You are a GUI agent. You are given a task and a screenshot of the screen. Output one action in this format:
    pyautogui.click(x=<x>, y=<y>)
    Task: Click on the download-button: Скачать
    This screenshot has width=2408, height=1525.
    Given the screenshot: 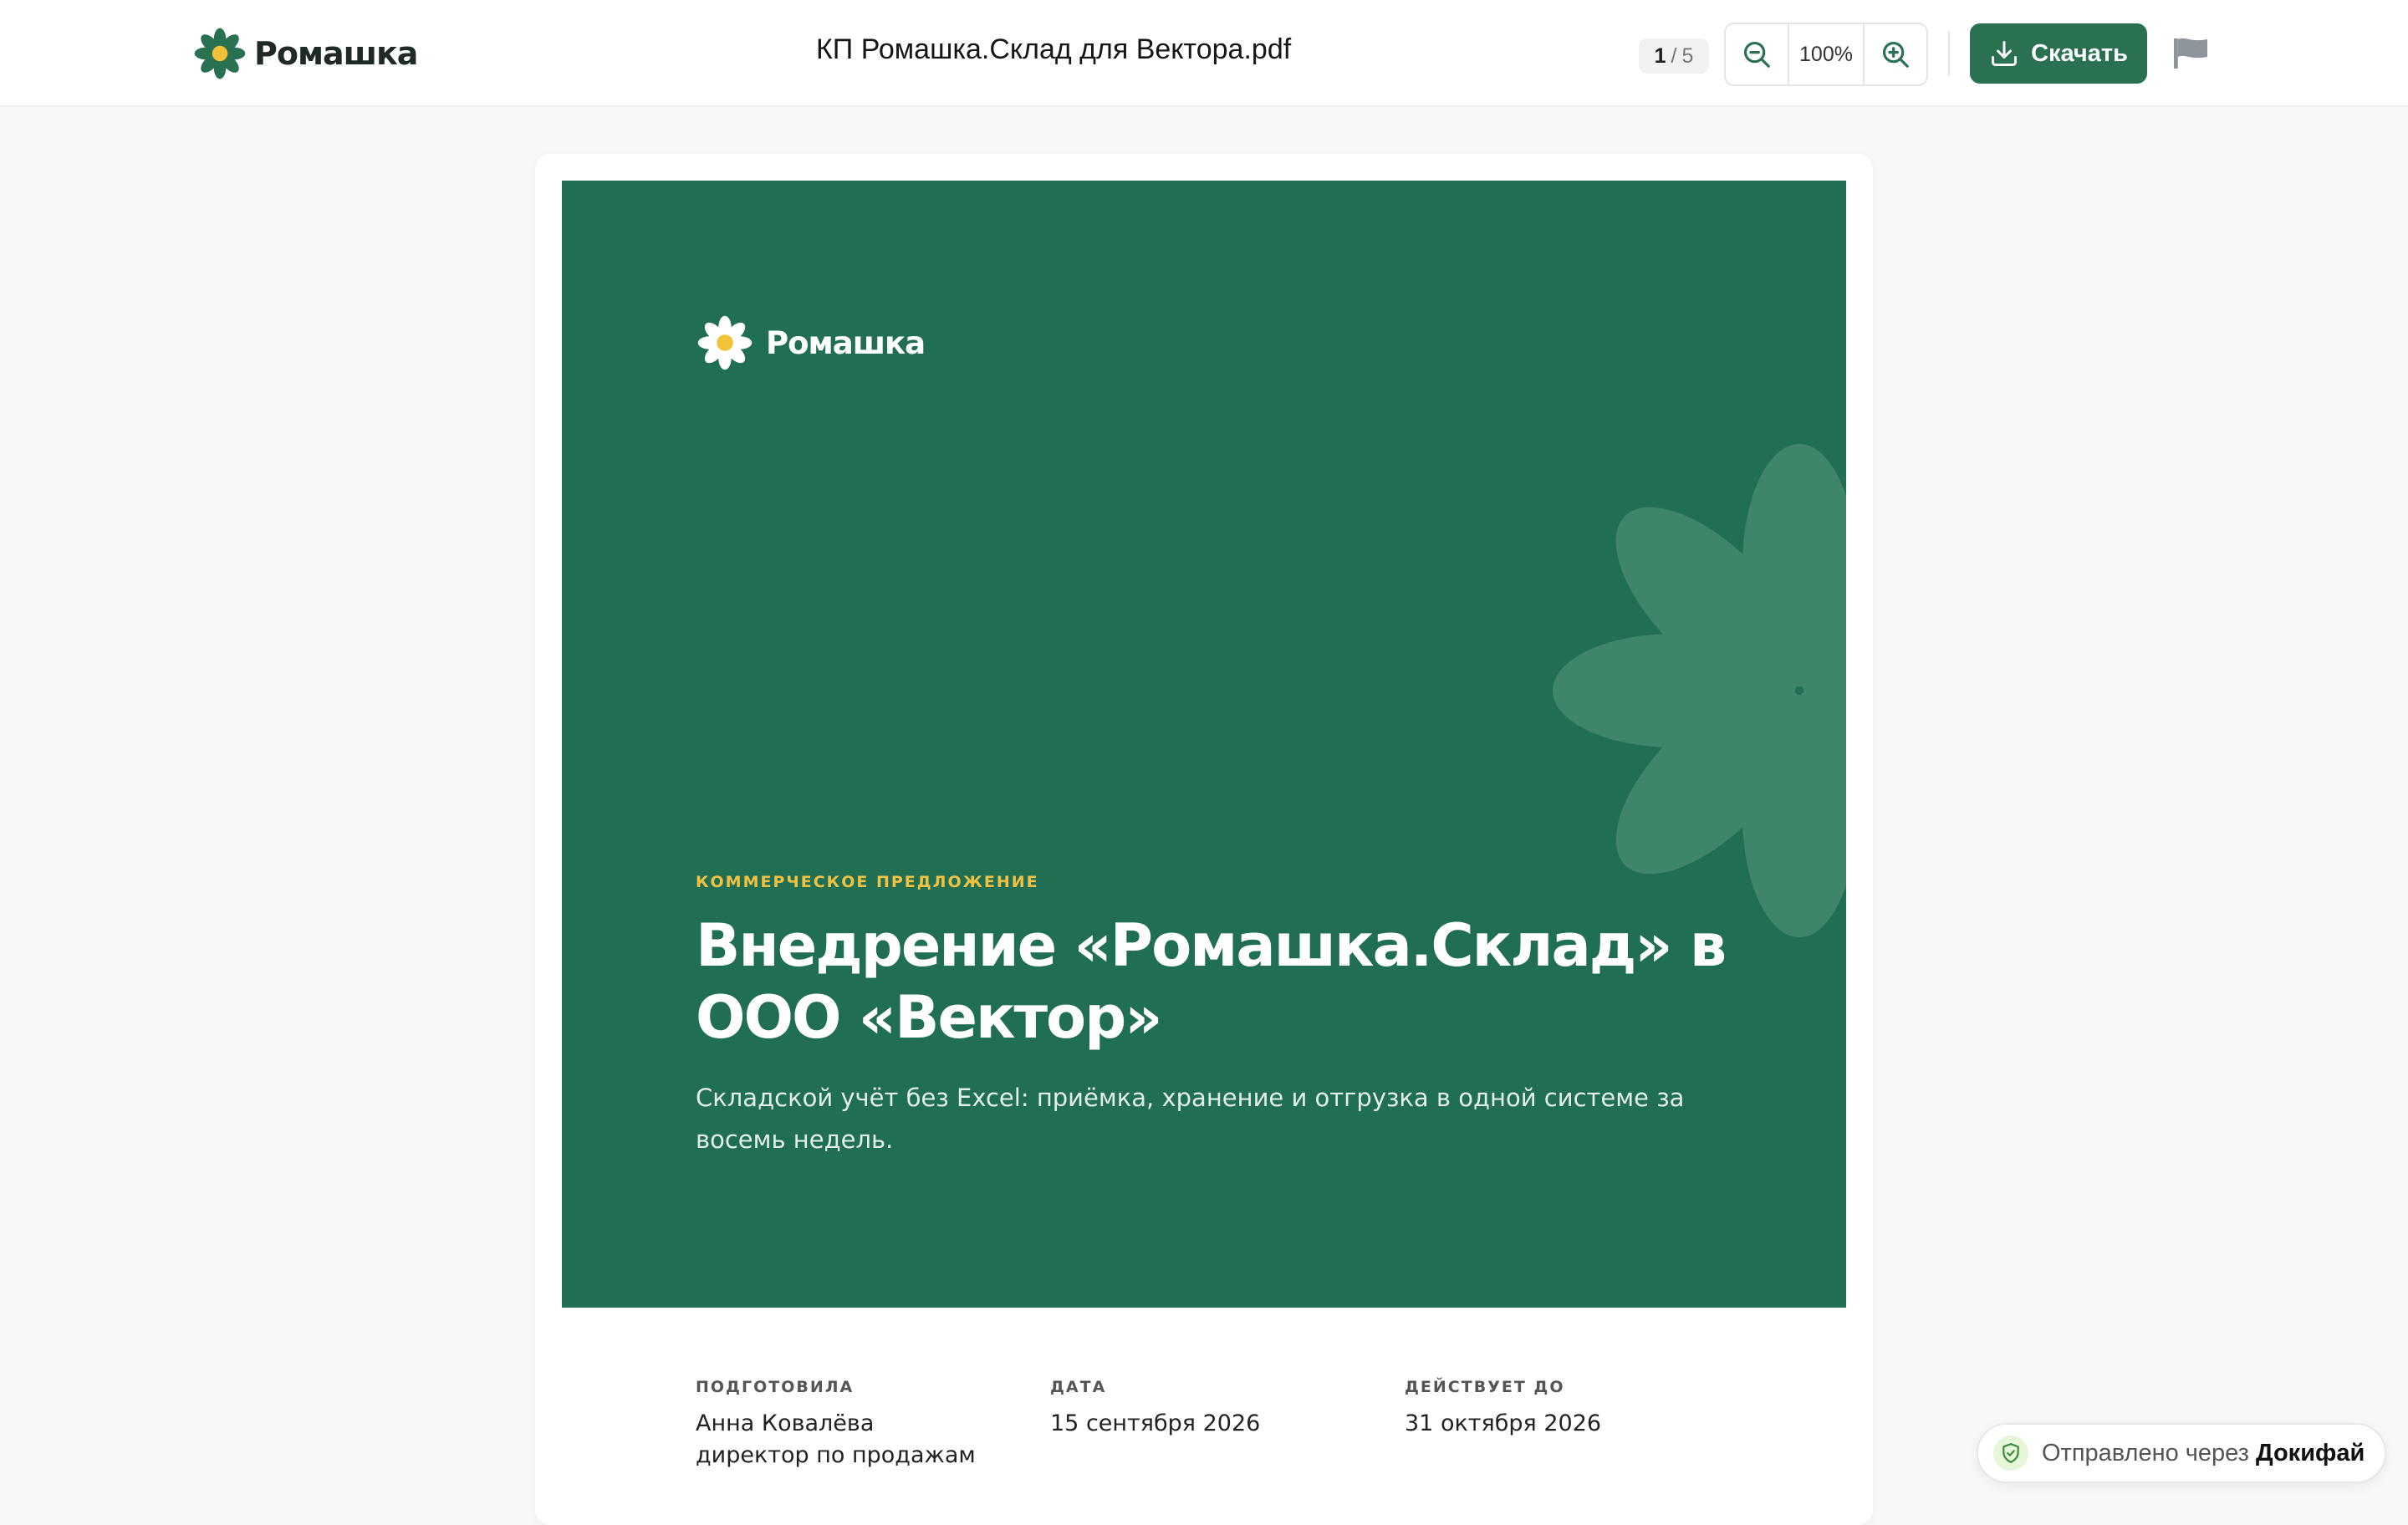 What is the action you would take?
    pyautogui.click(x=2058, y=53)
    